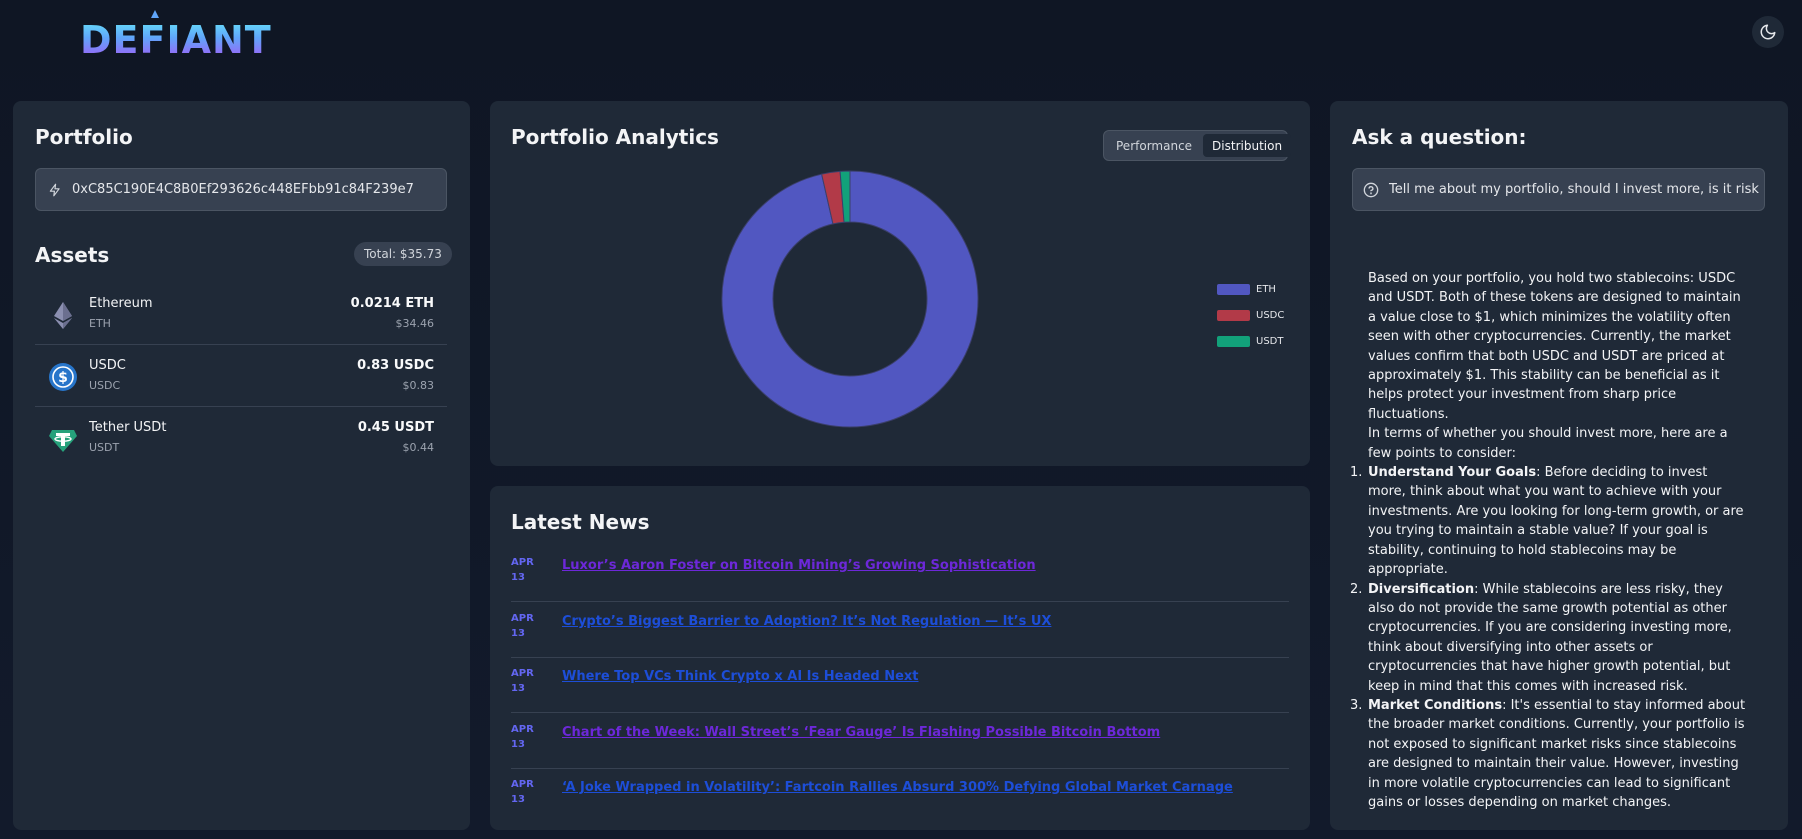  I want to click on assets-title: Assets, so click(72, 255).